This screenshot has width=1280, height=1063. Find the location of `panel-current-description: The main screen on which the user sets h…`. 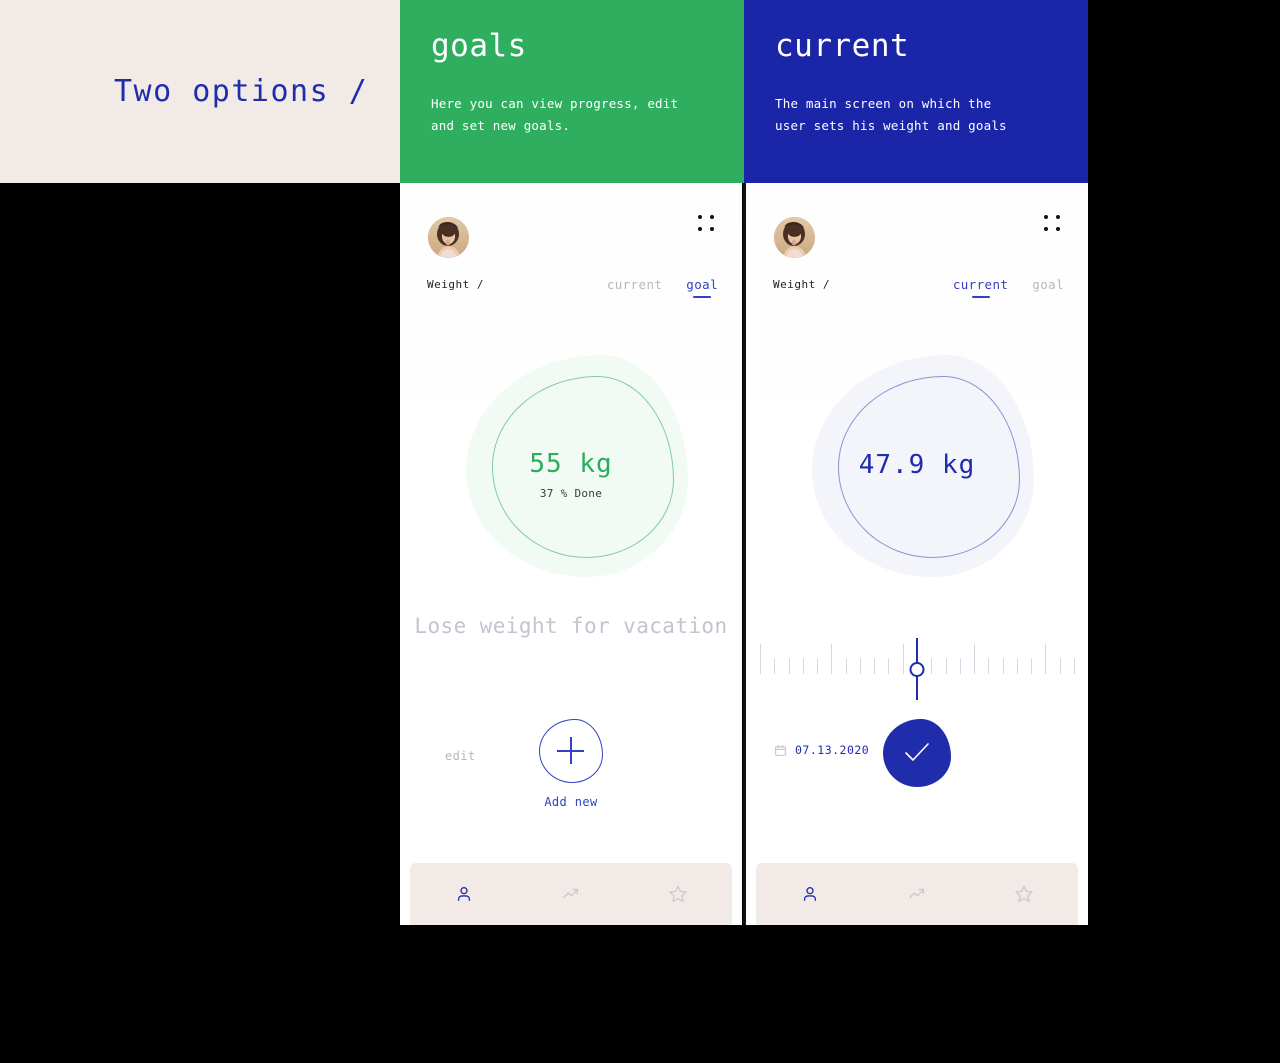

panel-current-description: The main screen on which the user sets h… is located at coordinates (891, 114).